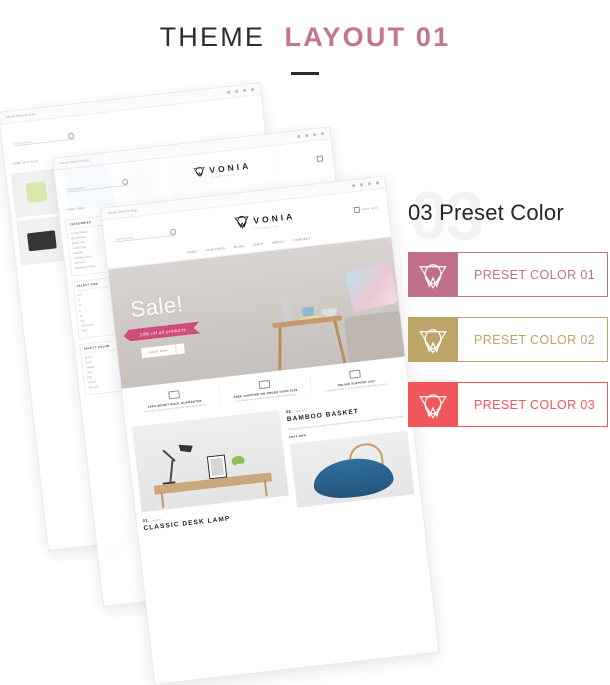 This screenshot has height=685, width=610. I want to click on support-icon, so click(355, 374).